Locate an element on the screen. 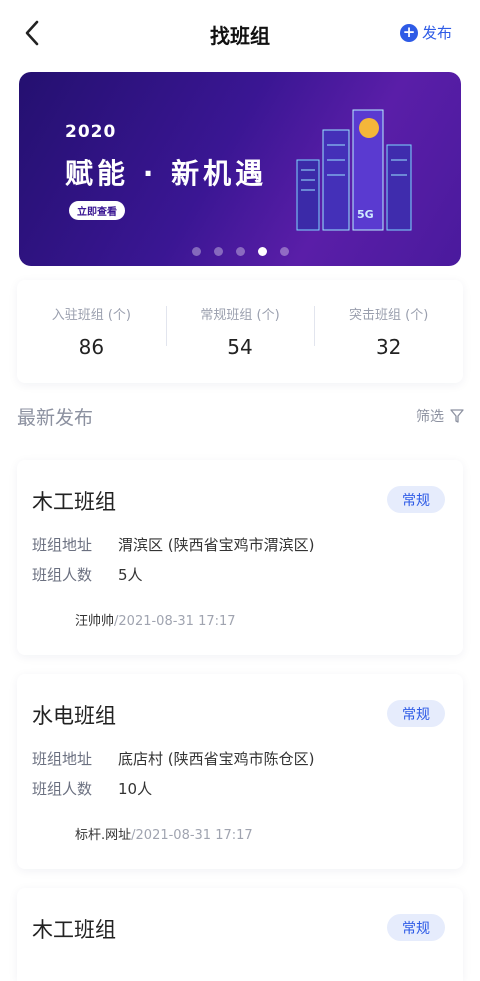 The image size is (480, 981). carousel-dot-active is located at coordinates (262, 251).